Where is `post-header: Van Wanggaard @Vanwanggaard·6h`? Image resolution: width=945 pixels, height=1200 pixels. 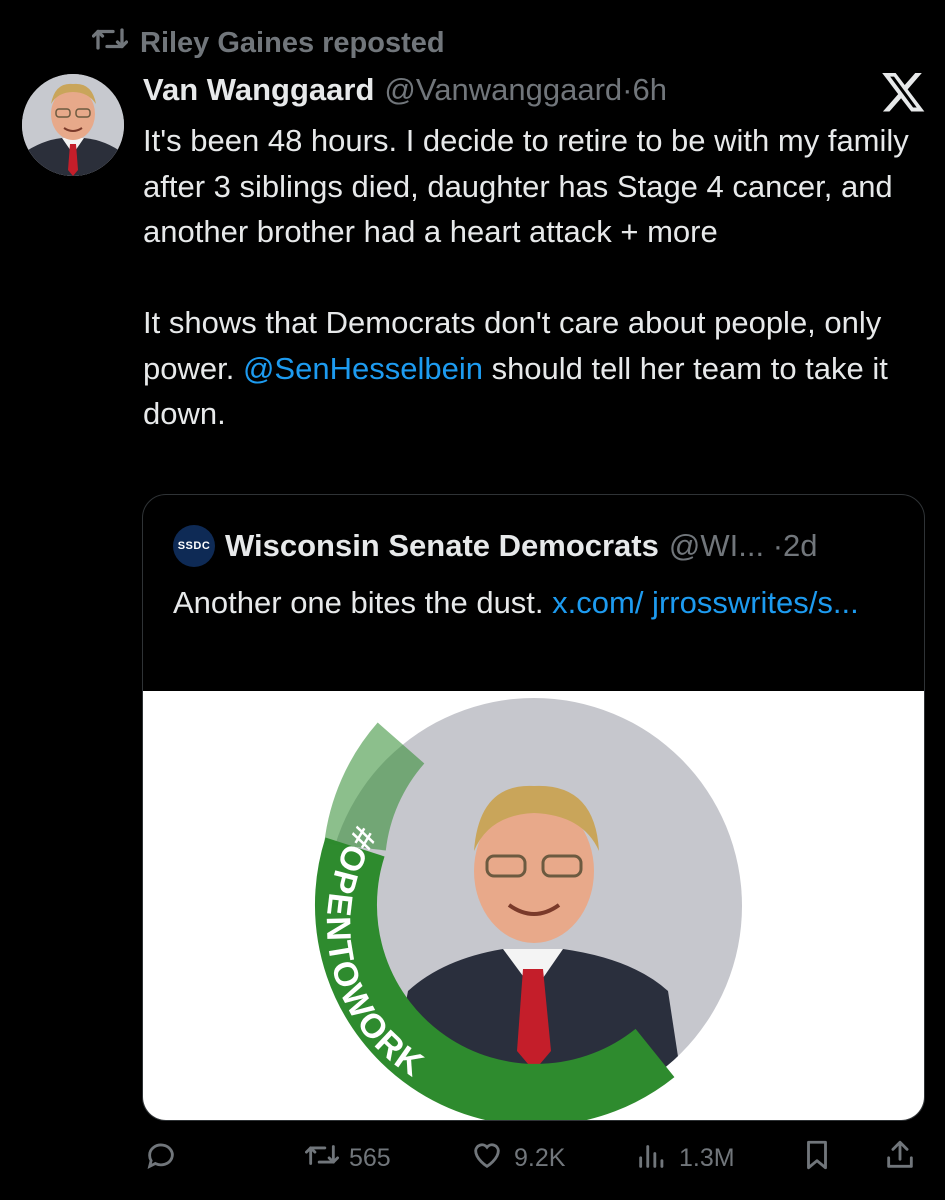 post-header: Van Wanggaard @Vanwanggaard·6h is located at coordinates (405, 90).